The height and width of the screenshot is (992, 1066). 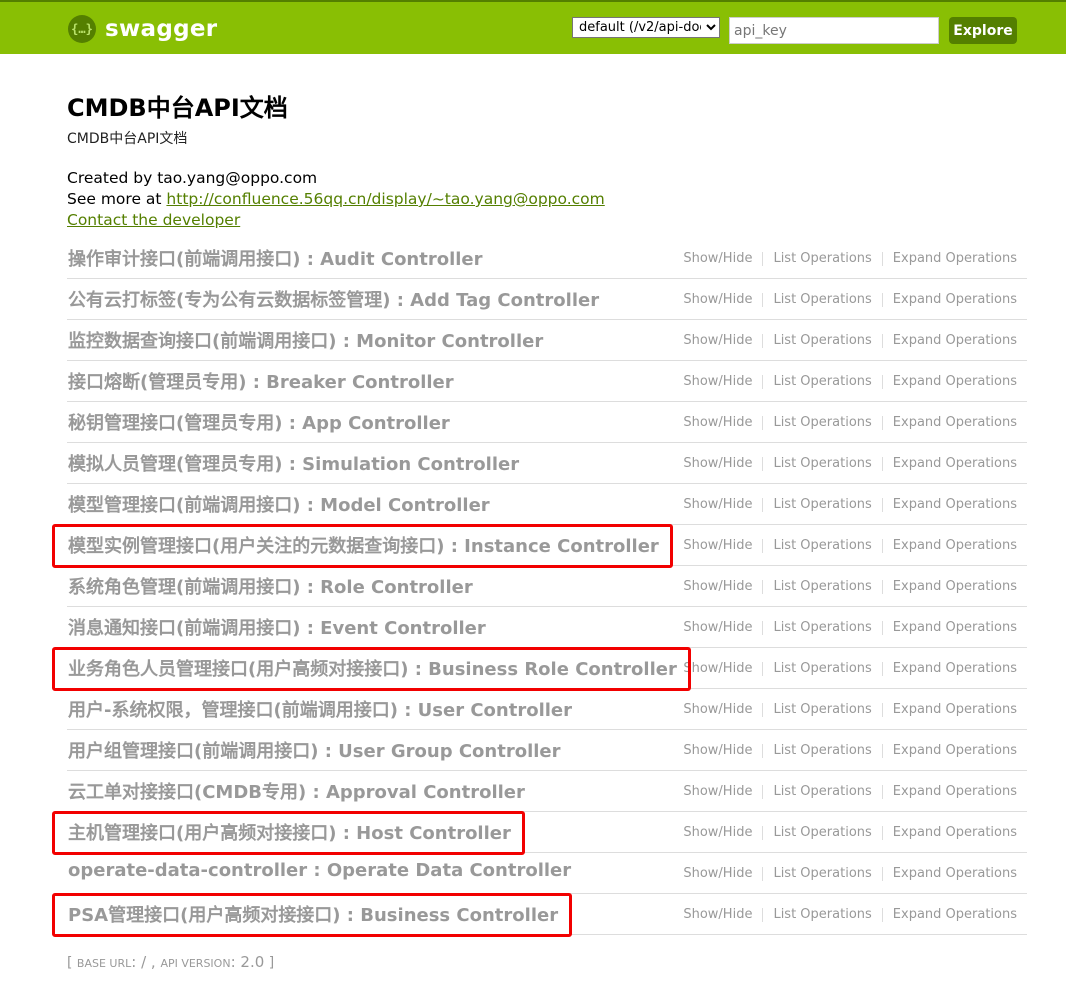 I want to click on spec-select: default (/v2/api-docs), so click(x=646, y=27).